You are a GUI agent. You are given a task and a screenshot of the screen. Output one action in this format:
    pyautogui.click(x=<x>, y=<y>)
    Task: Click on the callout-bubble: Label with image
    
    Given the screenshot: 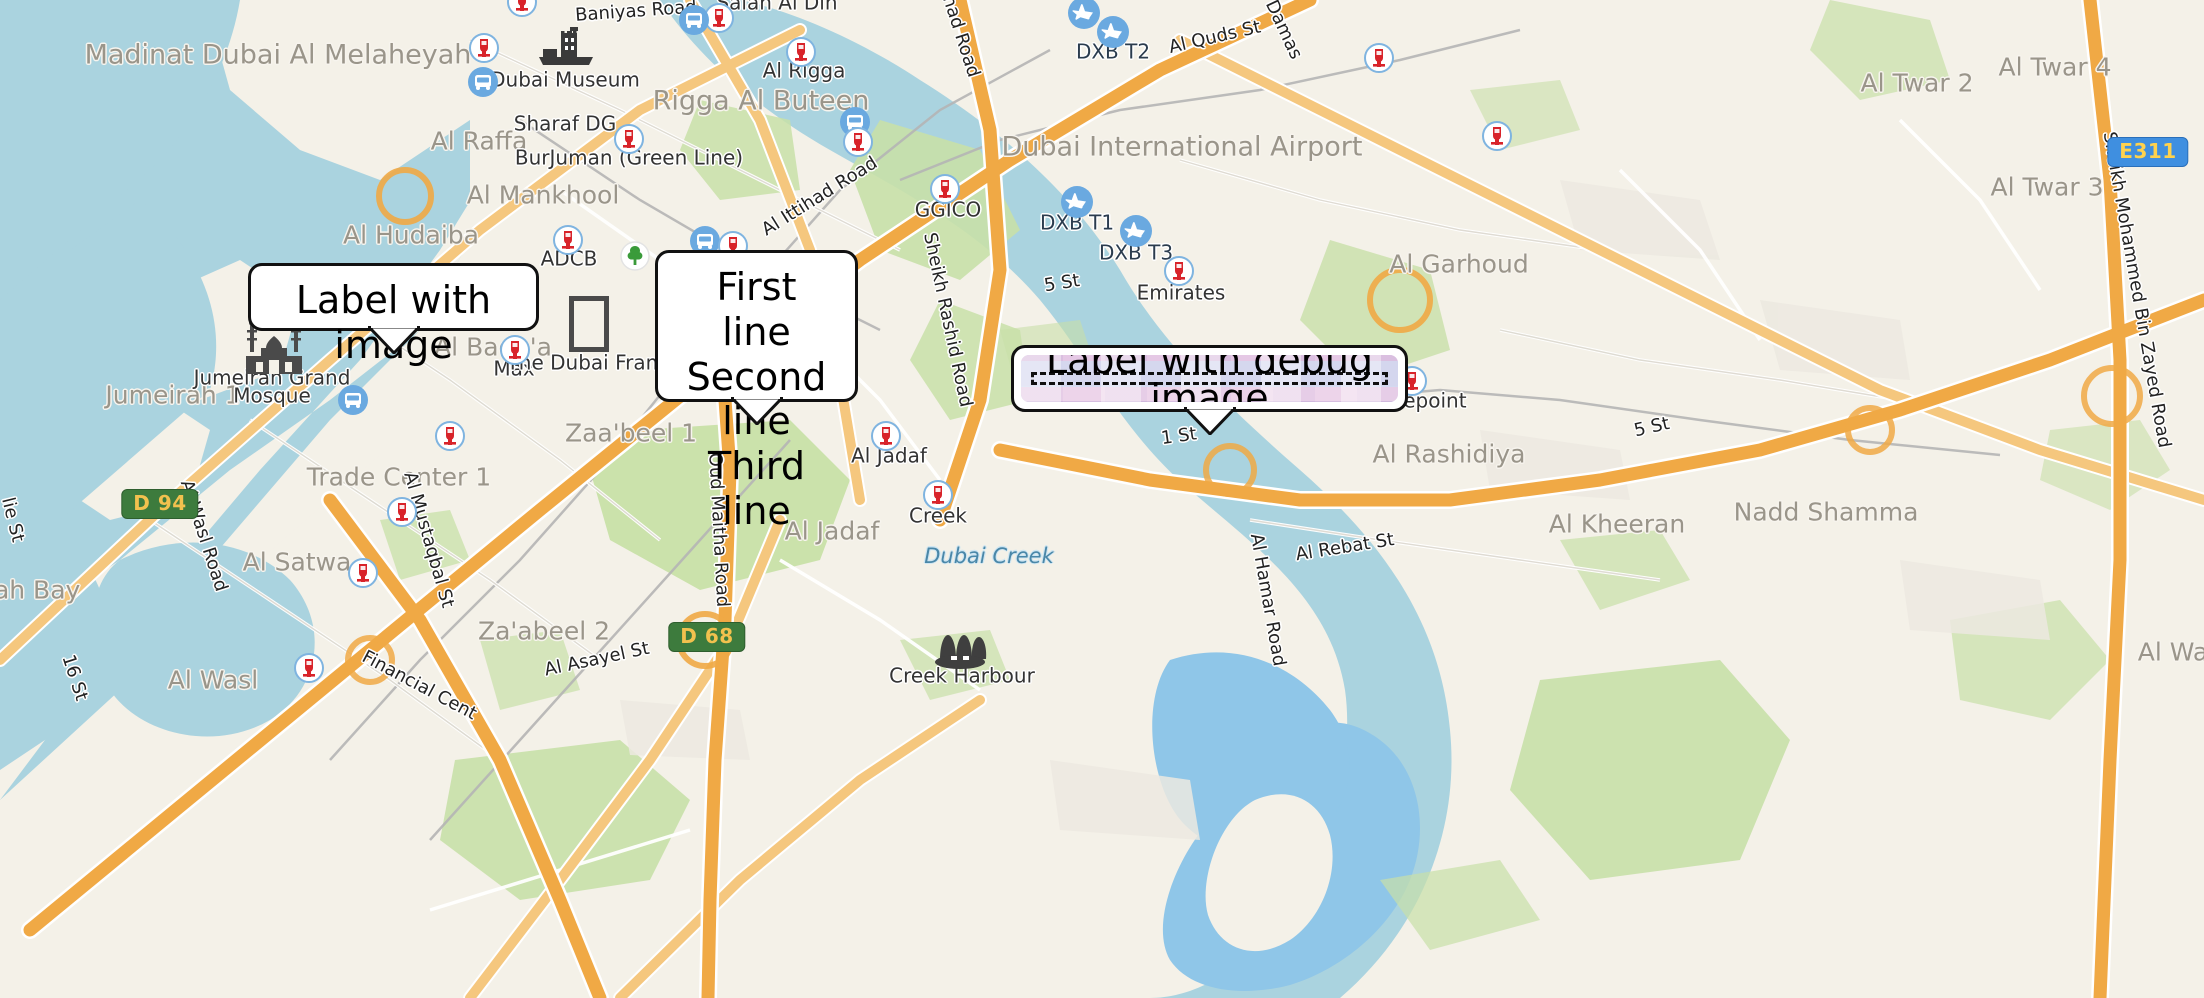 What is the action you would take?
    pyautogui.click(x=393, y=315)
    